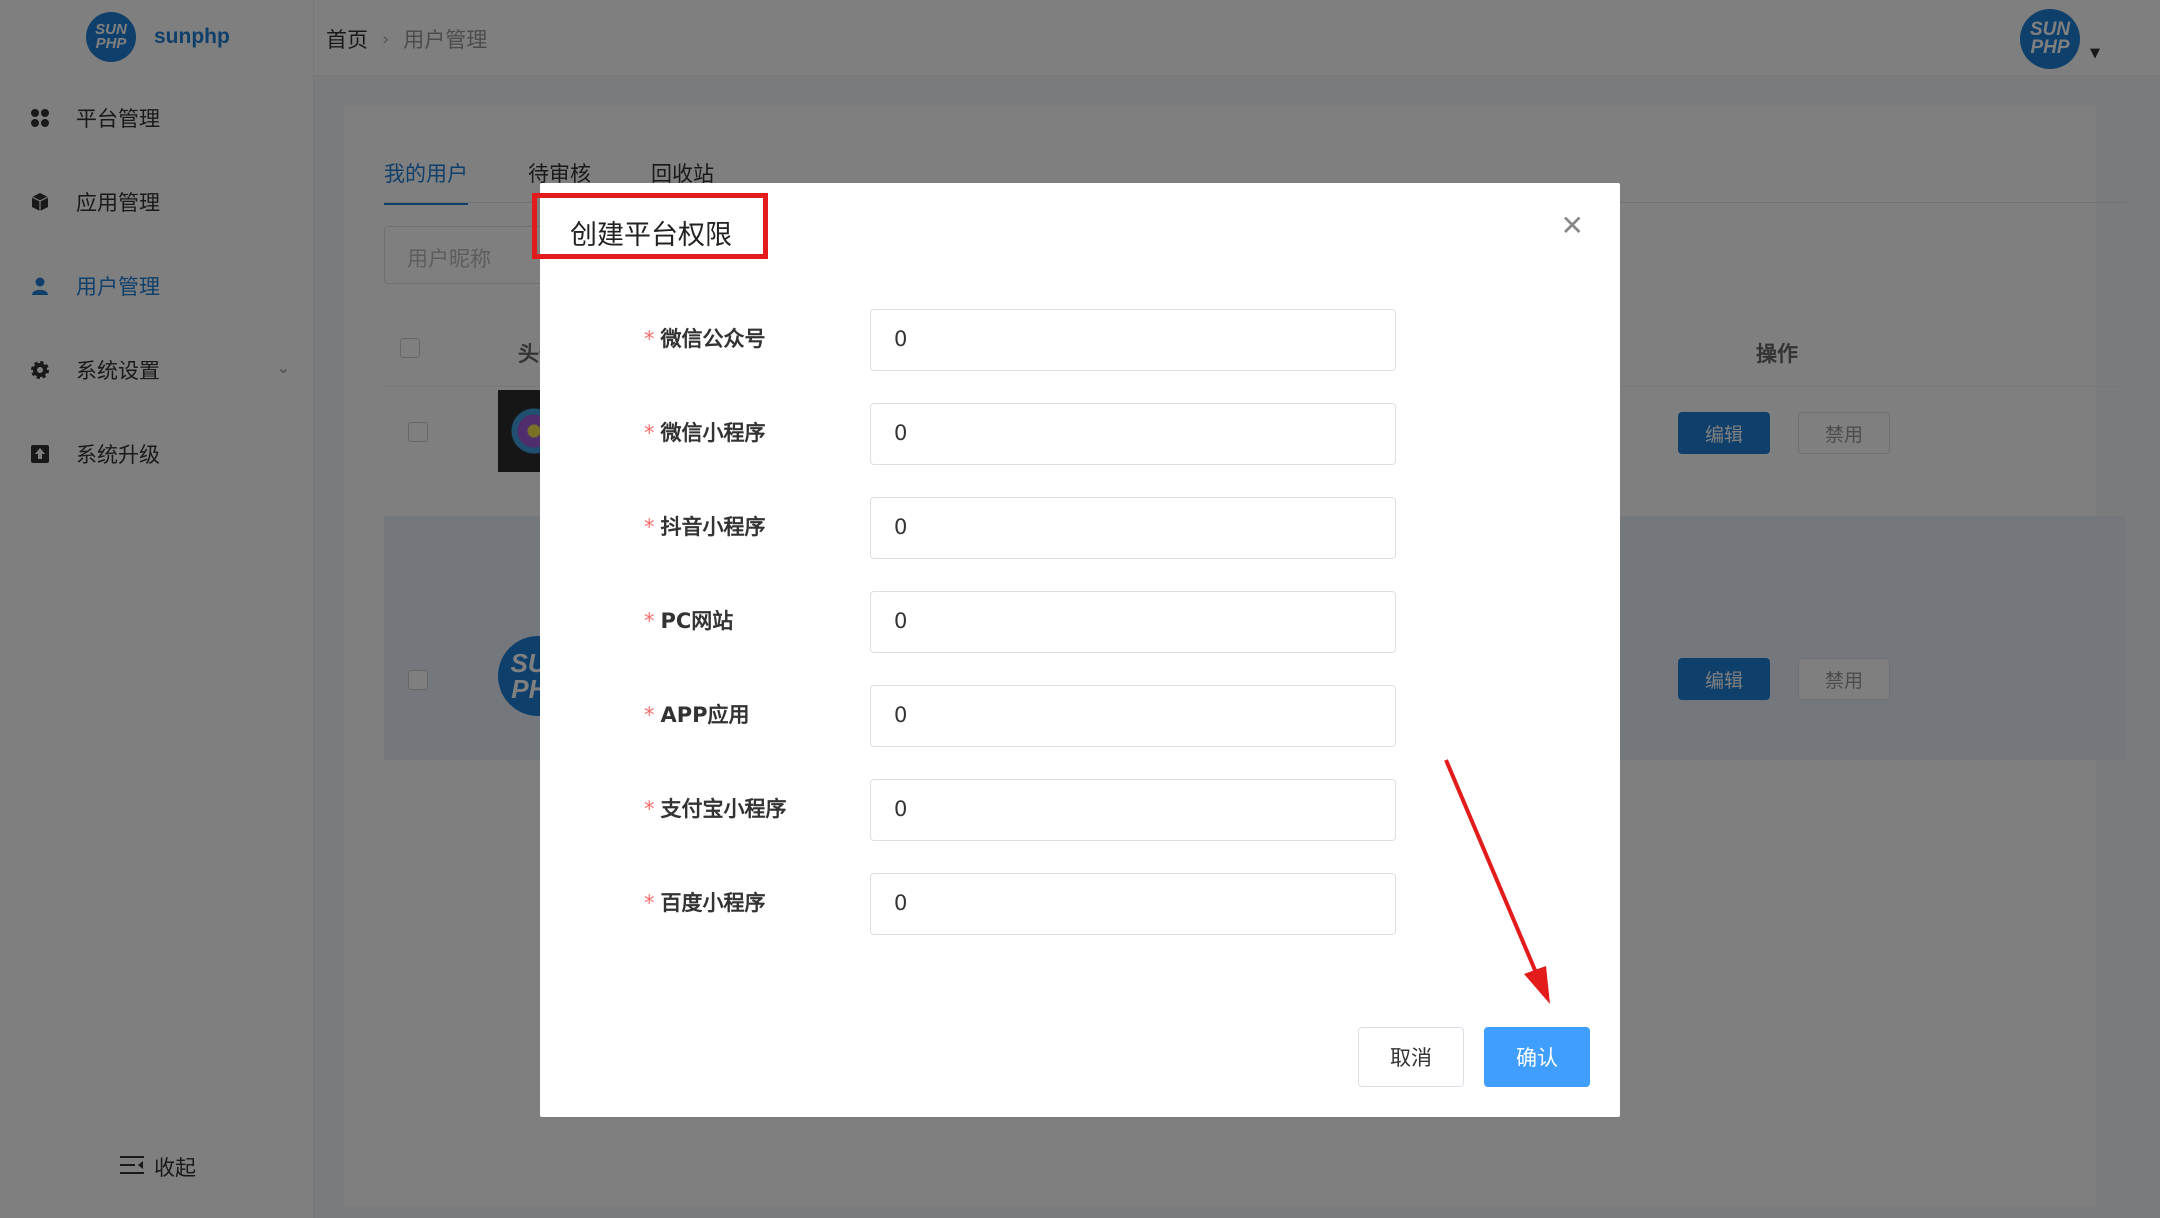 The width and height of the screenshot is (2160, 1218). I want to click on wechat-mini-input: 0, so click(1133, 434).